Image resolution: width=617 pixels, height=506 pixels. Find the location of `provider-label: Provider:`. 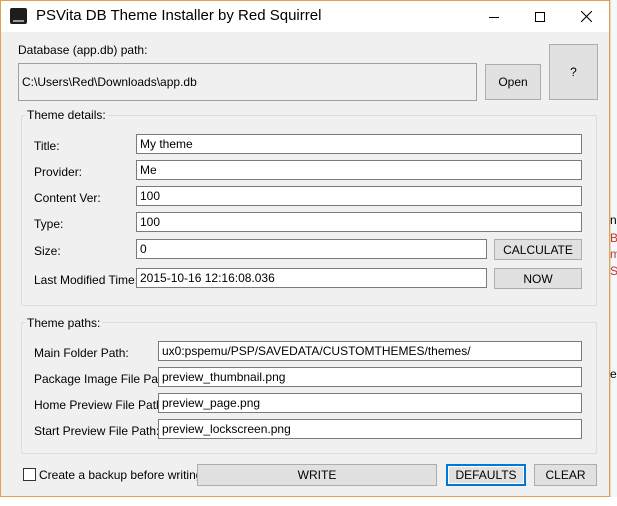

provider-label: Provider: is located at coordinates (58, 172).